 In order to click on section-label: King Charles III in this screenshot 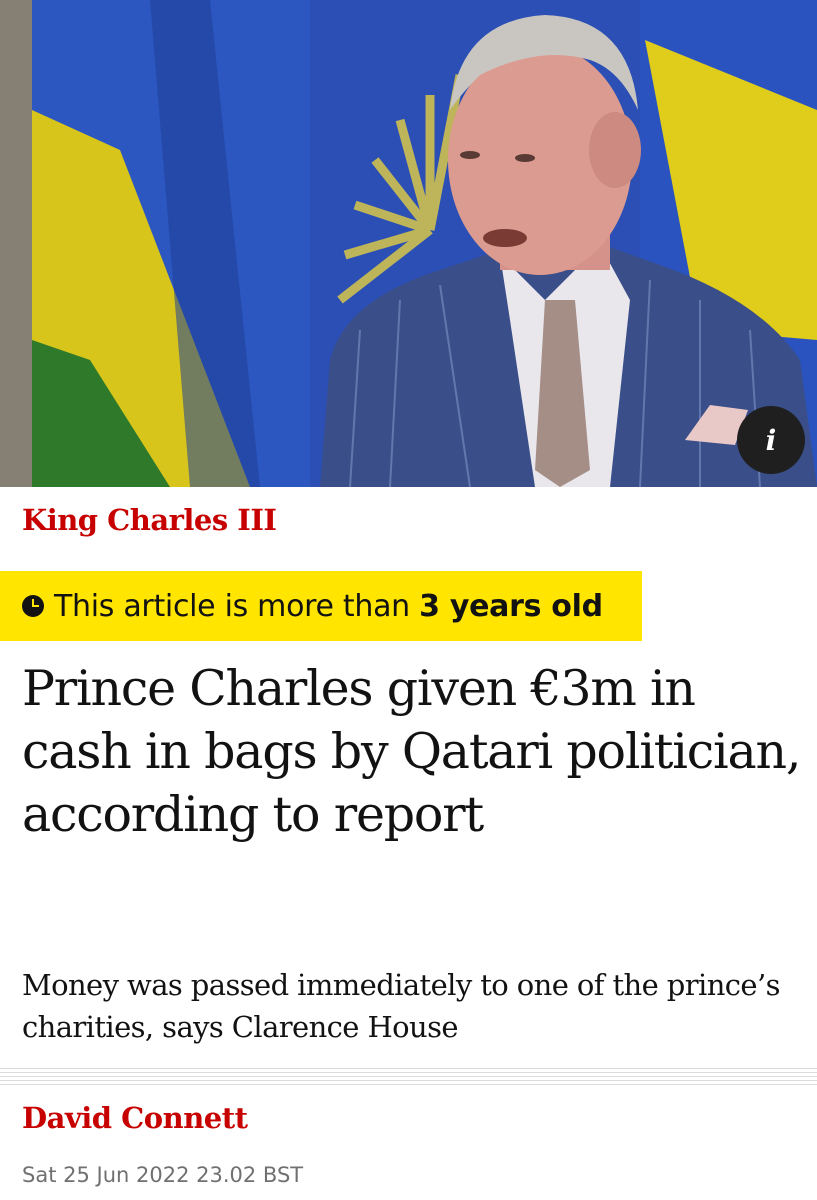, I will do `click(149, 520)`.